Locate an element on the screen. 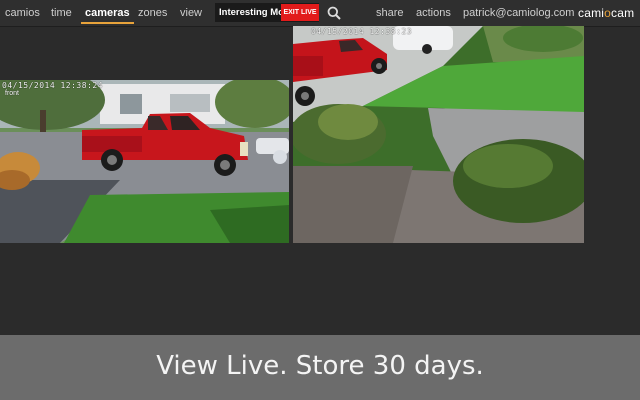 The height and width of the screenshot is (400, 640). actions-link: actions is located at coordinates (433, 13).